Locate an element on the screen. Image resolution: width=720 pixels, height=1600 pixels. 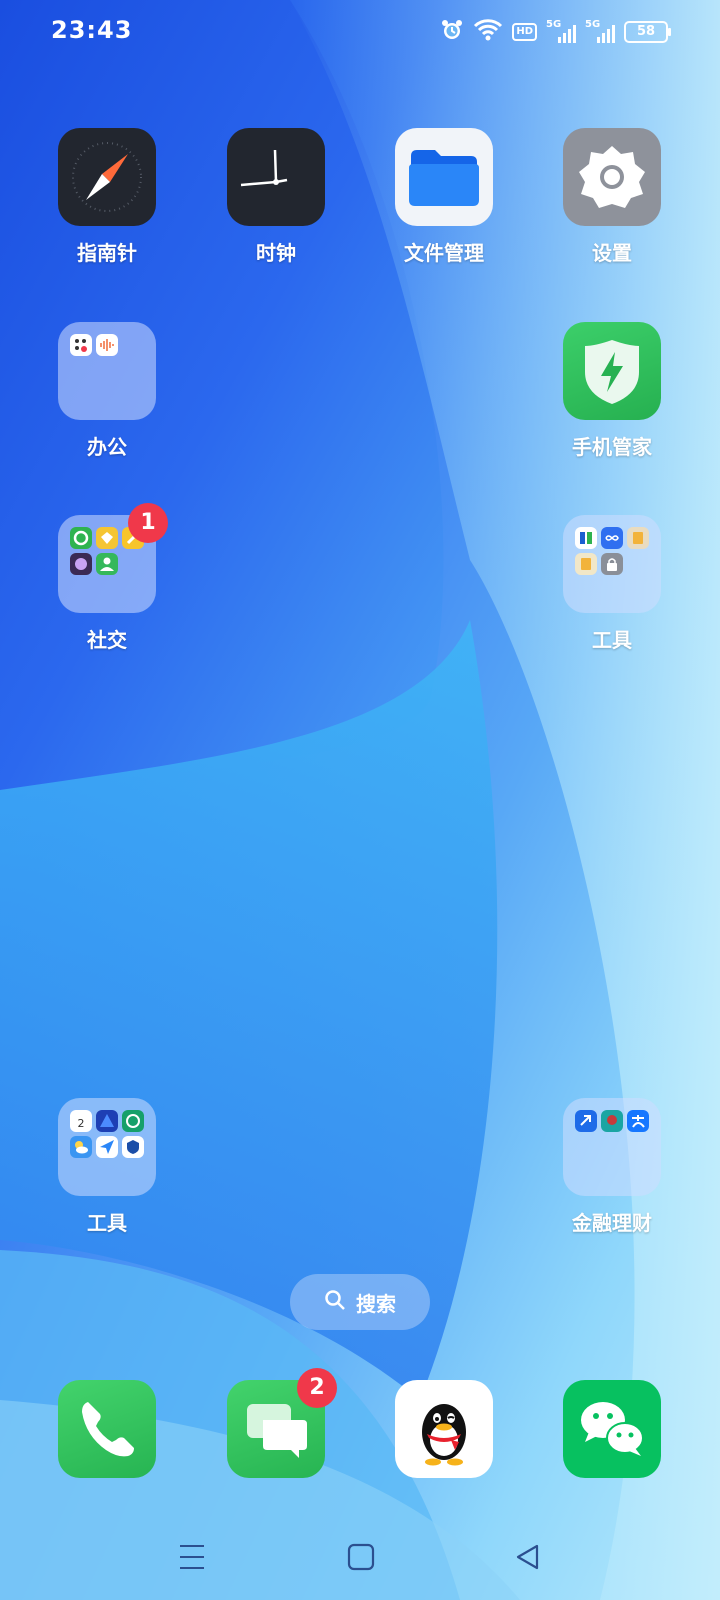
dock-qq is located at coordinates (444, 1429).